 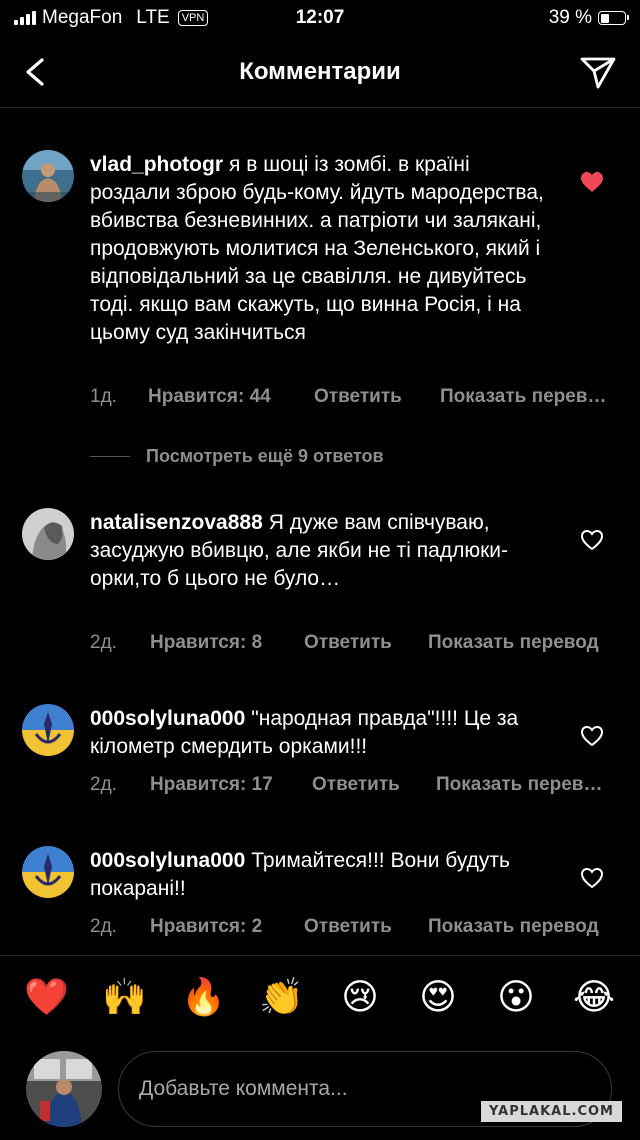 What do you see at coordinates (156, 164) in the screenshot?
I see `comment-username: vlad_photogr` at bounding box center [156, 164].